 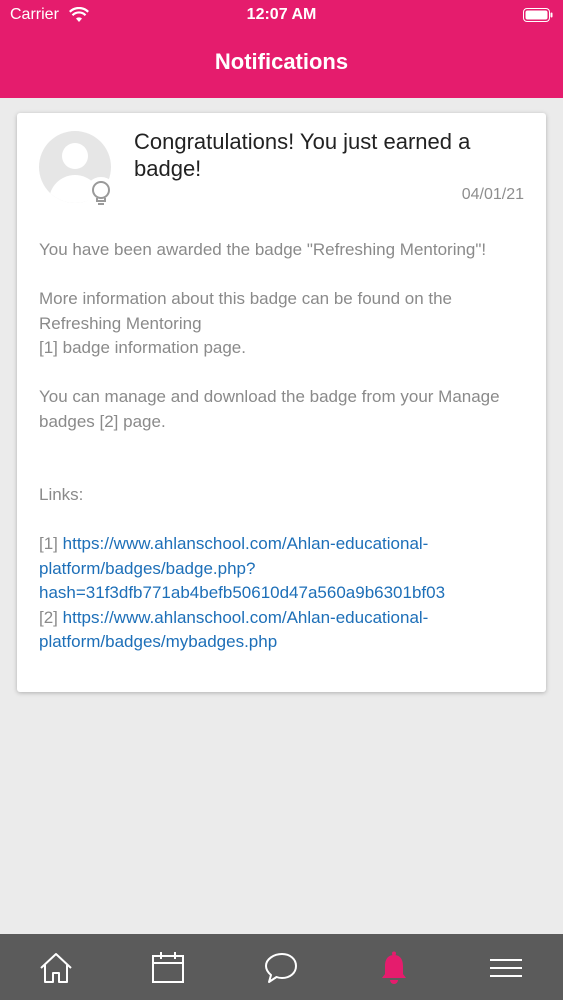 I want to click on links-label: Links:, so click(x=61, y=494).